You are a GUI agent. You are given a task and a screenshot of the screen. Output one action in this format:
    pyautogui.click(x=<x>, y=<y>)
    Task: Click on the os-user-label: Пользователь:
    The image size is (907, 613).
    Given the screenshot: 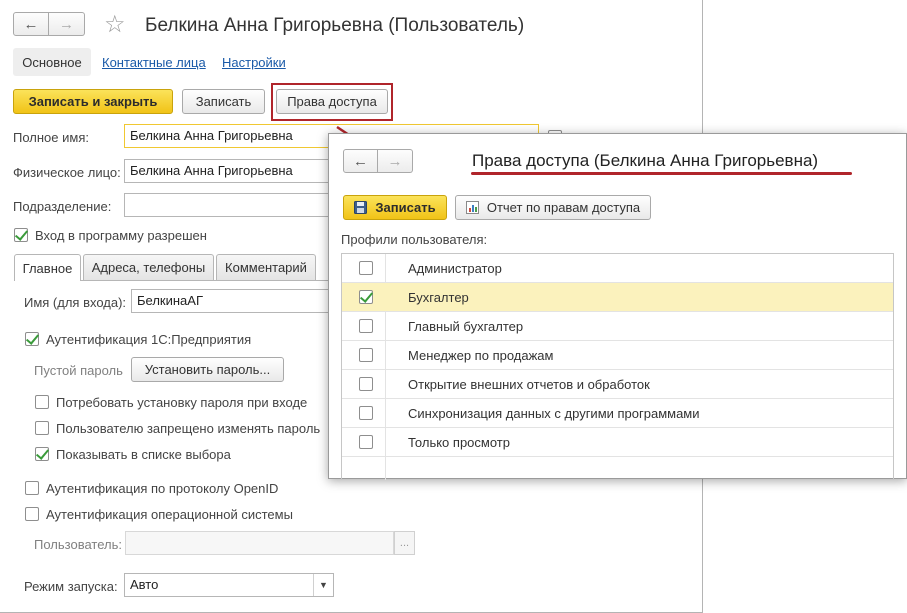 What is the action you would take?
    pyautogui.click(x=78, y=544)
    